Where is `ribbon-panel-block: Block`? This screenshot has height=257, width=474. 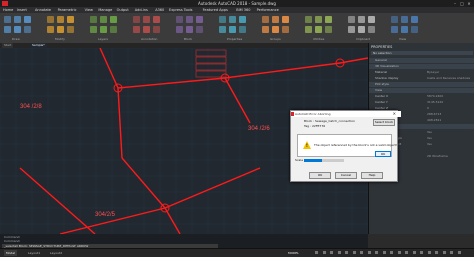 ribbon-panel-block: Block is located at coordinates (188, 39).